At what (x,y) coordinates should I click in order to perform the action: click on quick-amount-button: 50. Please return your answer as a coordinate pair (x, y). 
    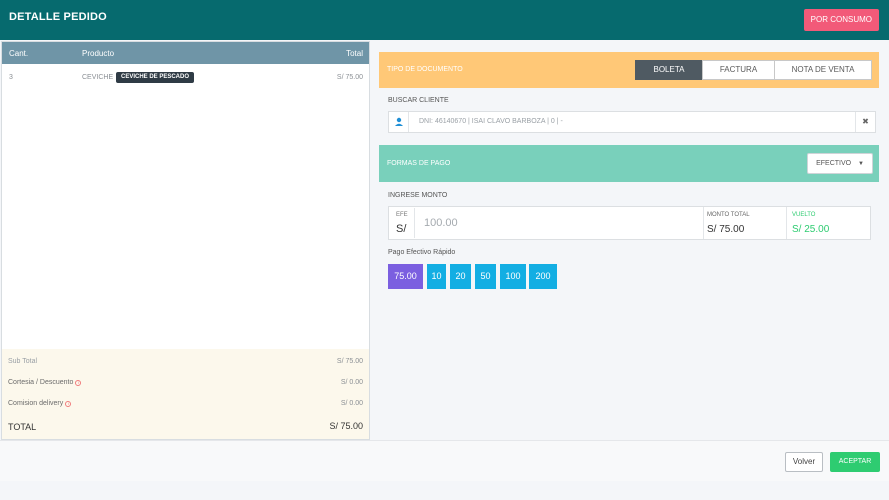
    Looking at the image, I should click on (485, 276).